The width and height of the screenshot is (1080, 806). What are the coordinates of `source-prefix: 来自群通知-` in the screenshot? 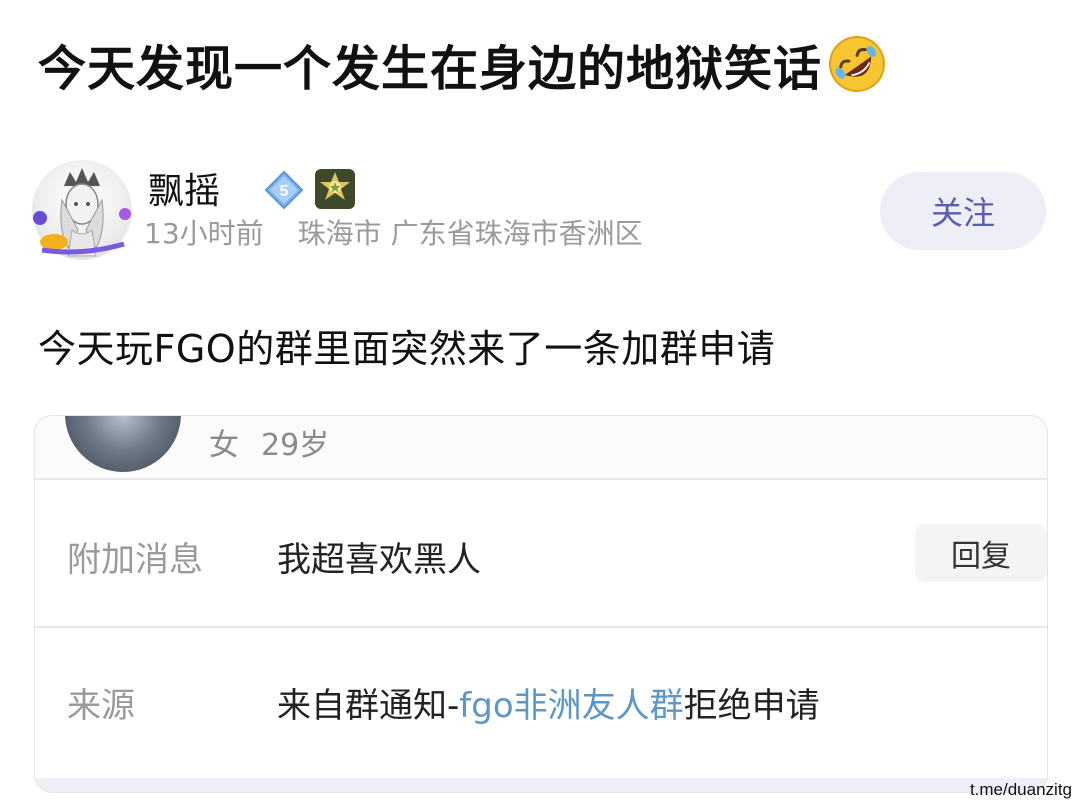 It's located at (368, 706).